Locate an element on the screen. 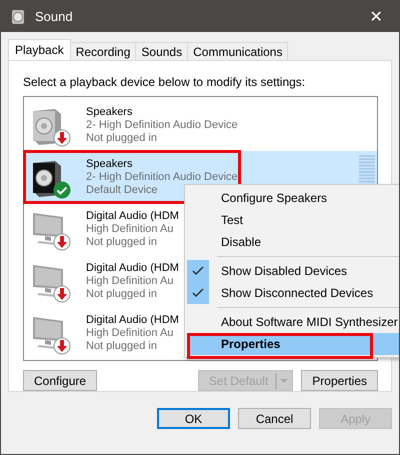 The width and height of the screenshot is (400, 455). instruction-text: Select a playback device below to modify its settings: is located at coordinates (164, 82).